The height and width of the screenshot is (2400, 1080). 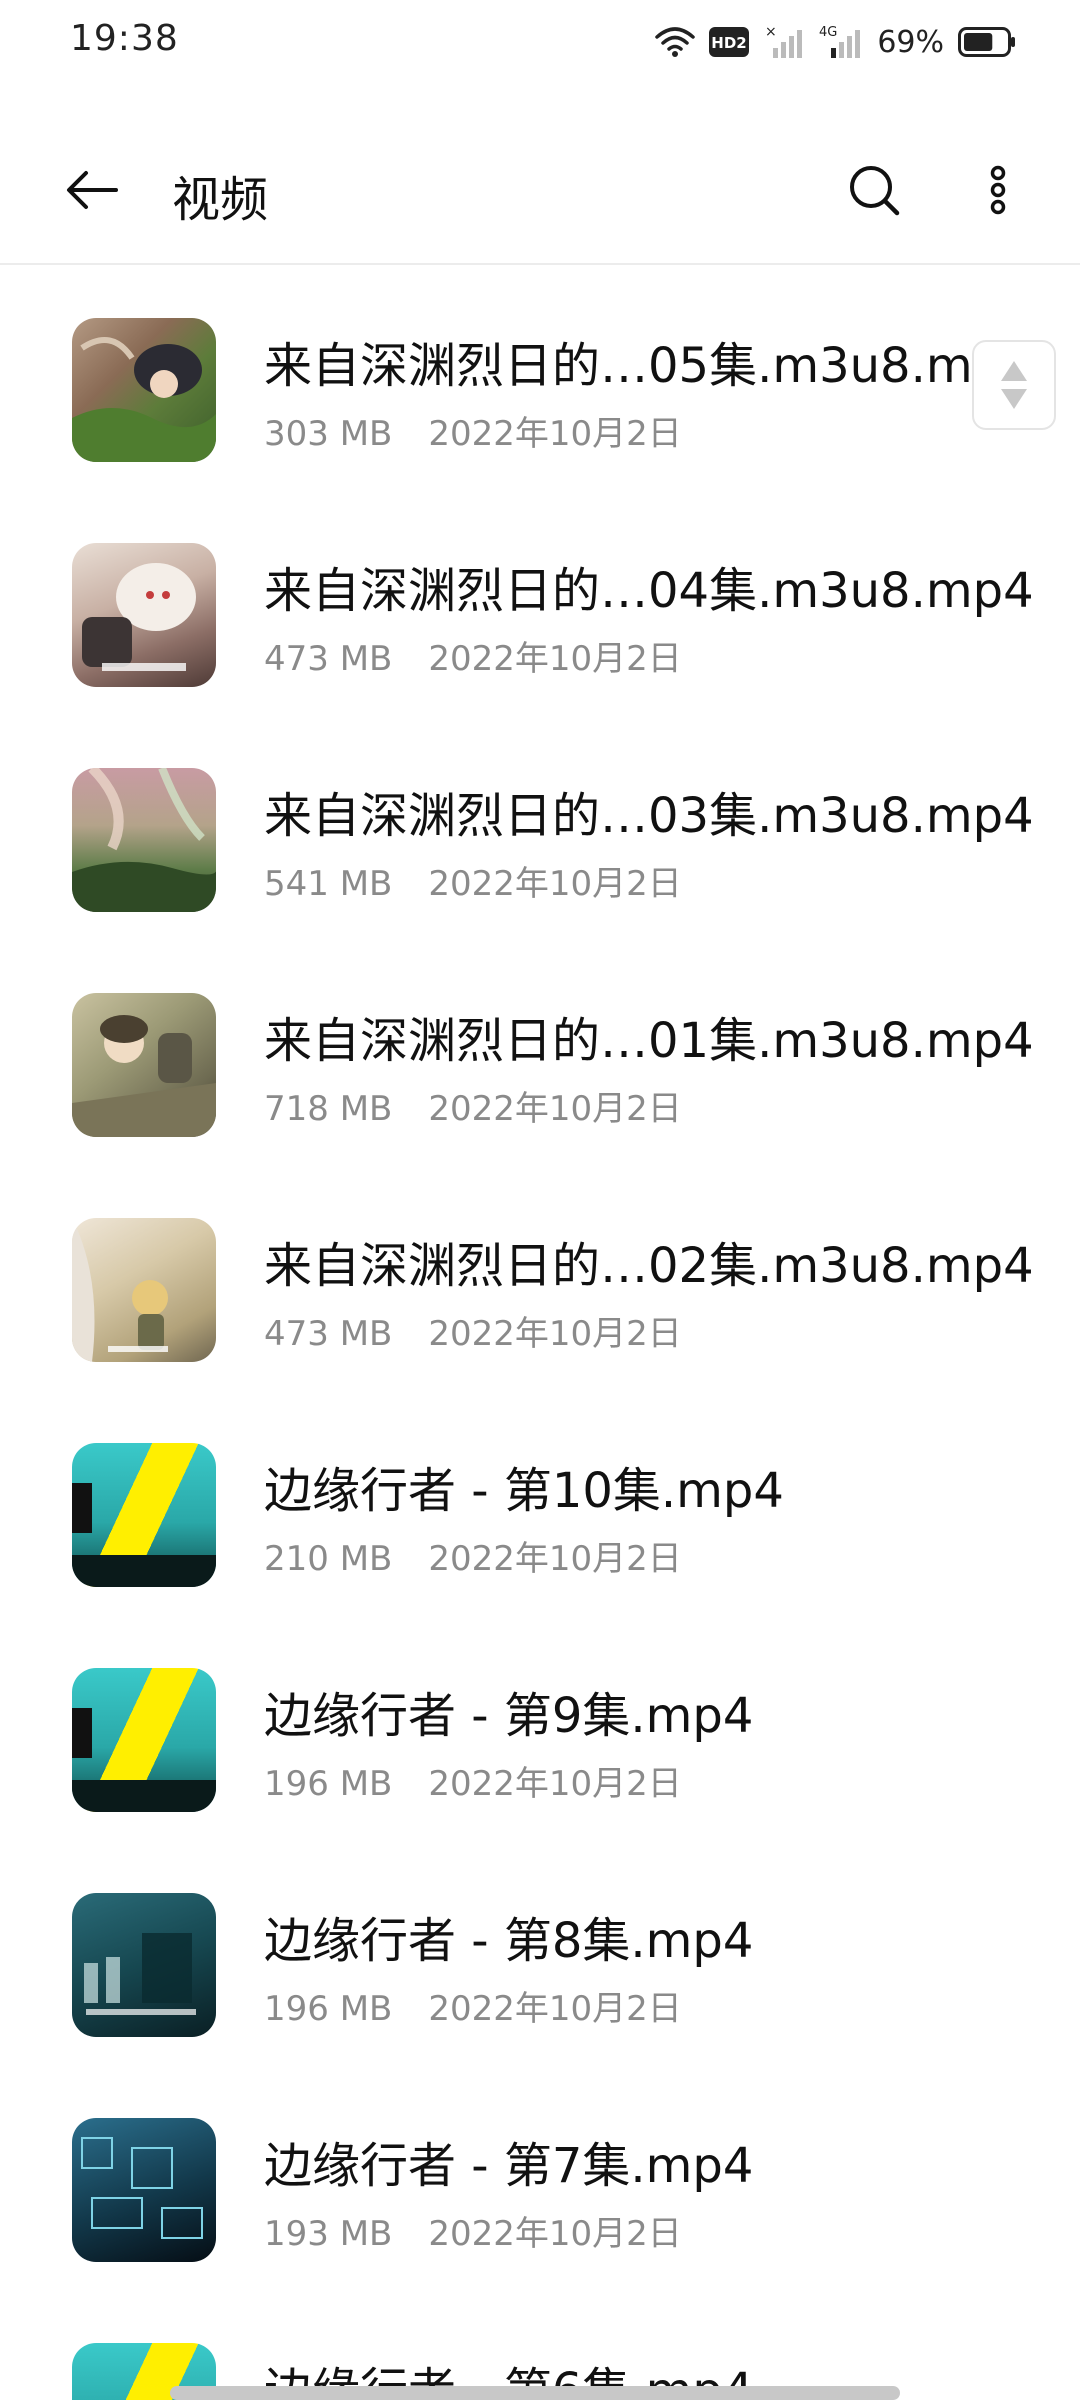 I want to click on video-title: 来自深渊烈日的…02集.m3u8.mp4, so click(x=649, y=1266).